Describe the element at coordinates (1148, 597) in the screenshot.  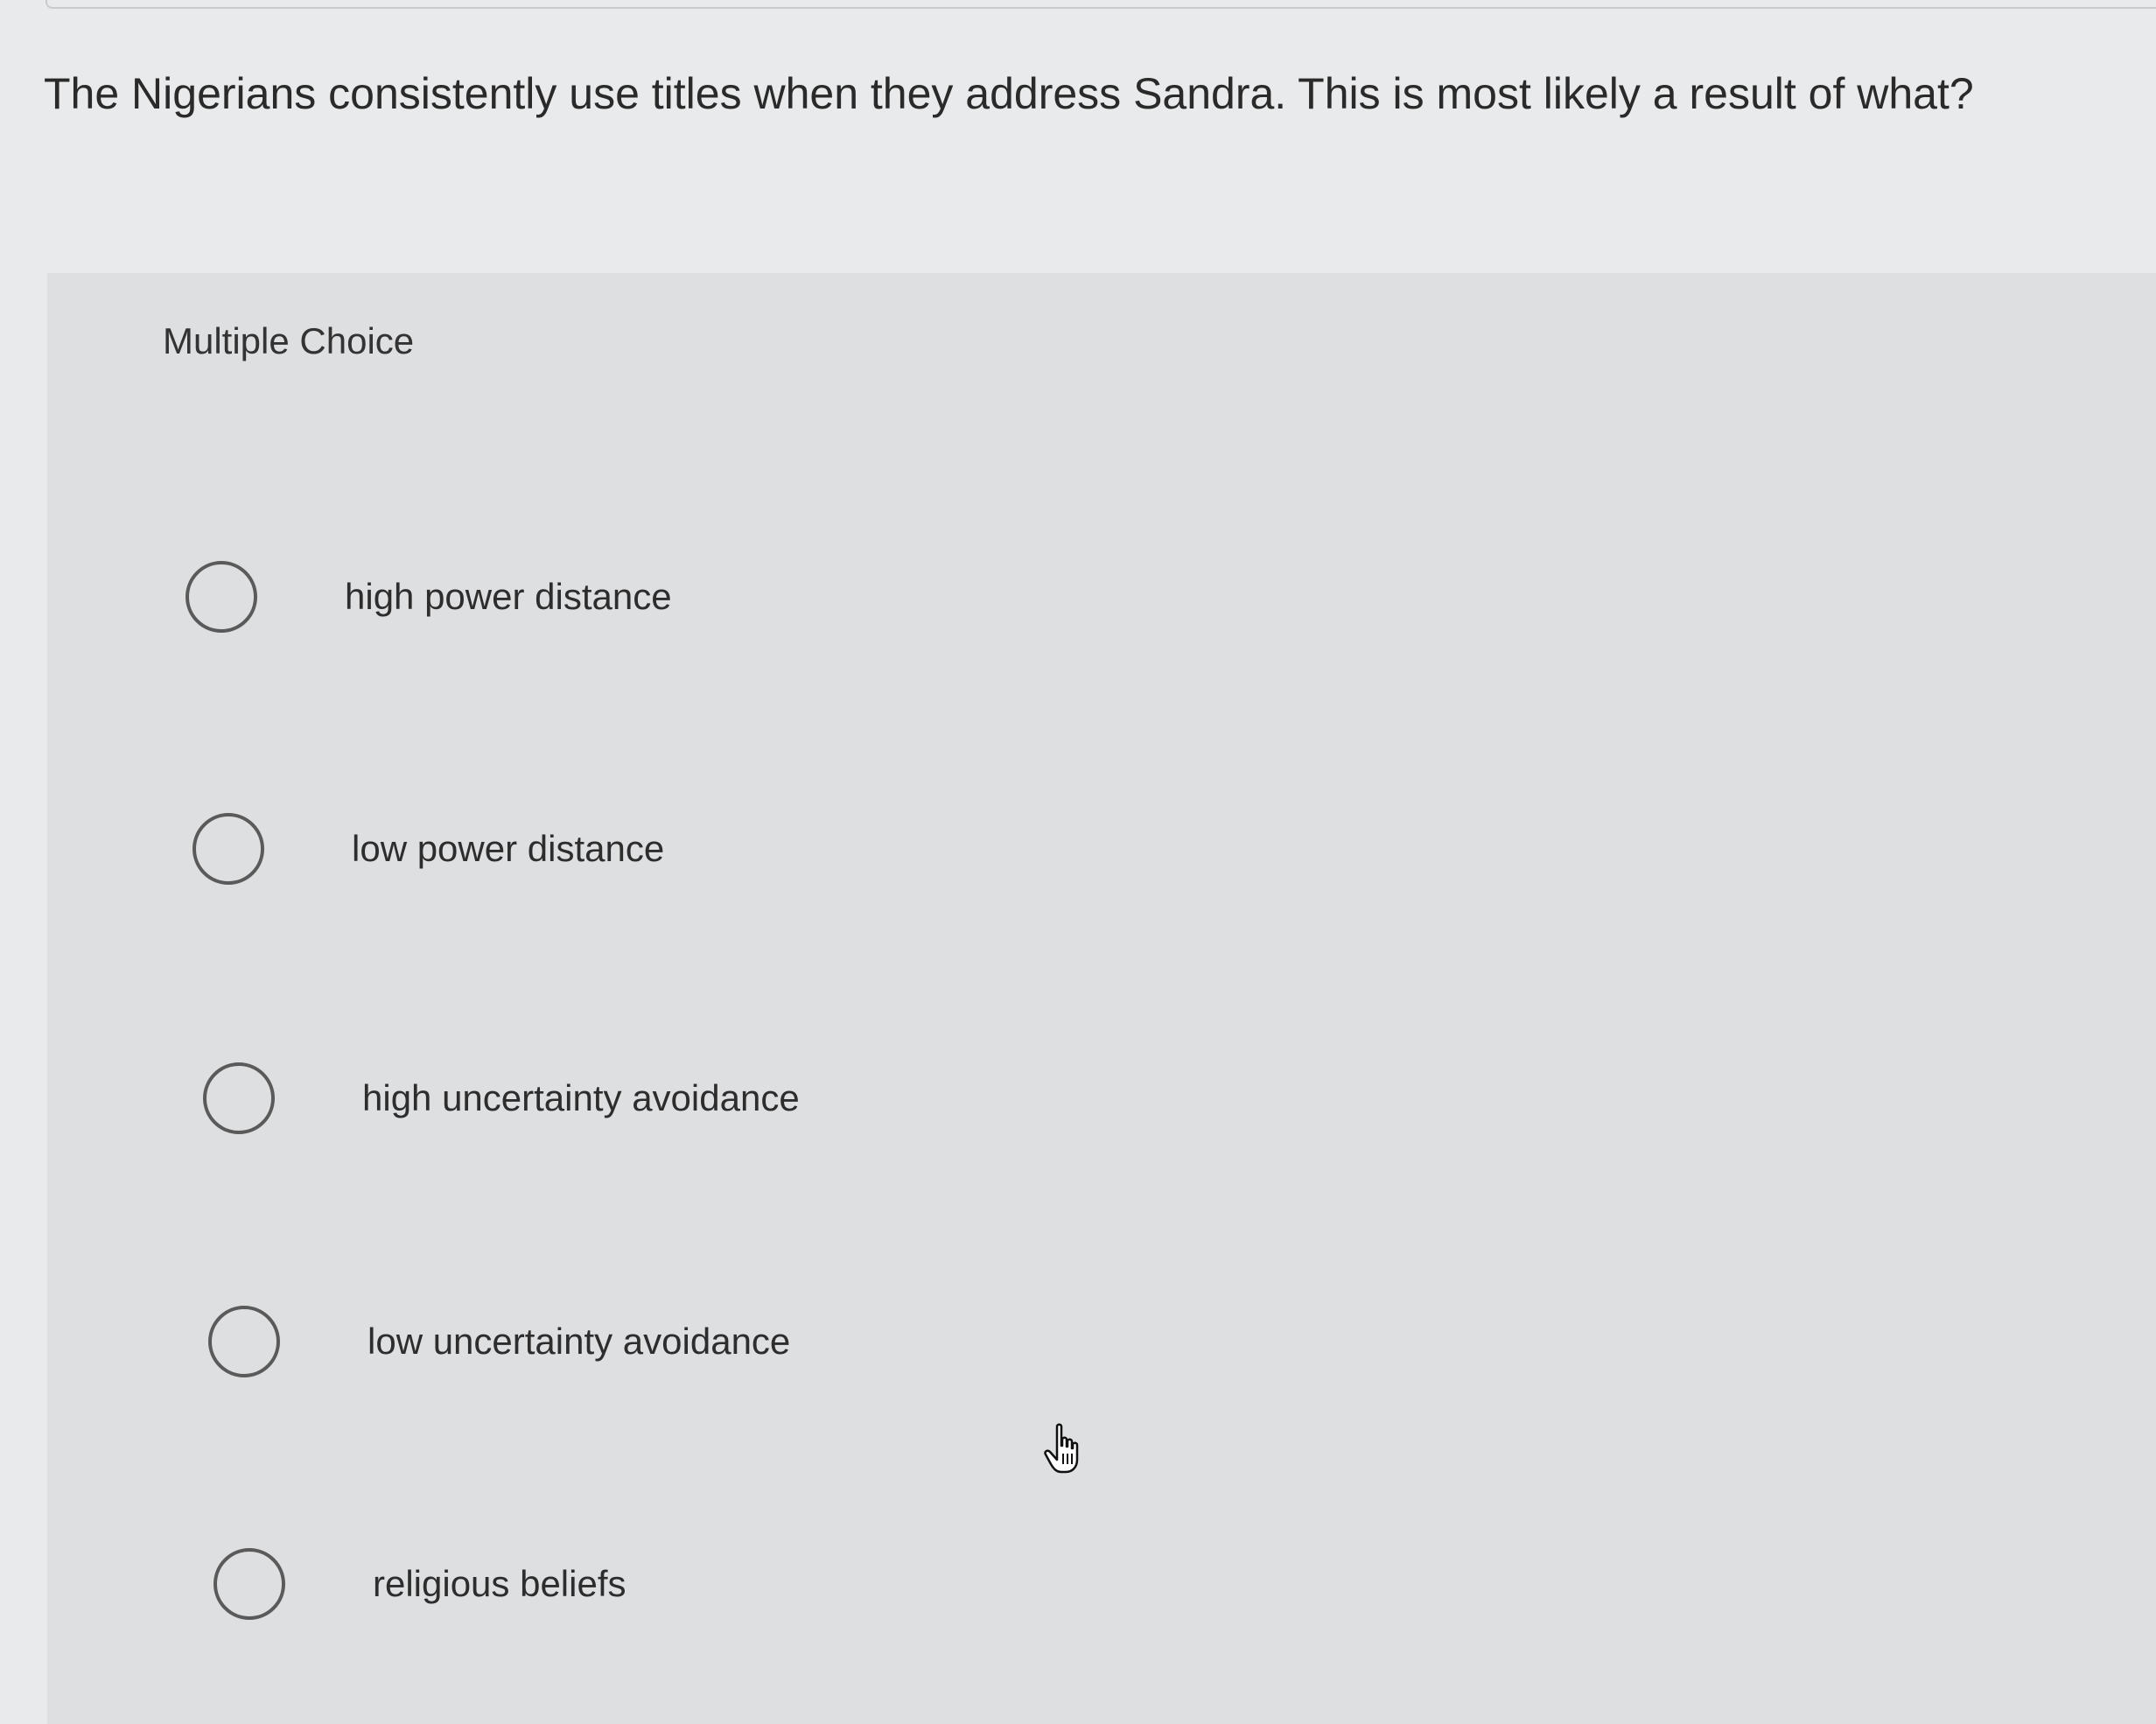
I see `answer-option: high power distance` at that location.